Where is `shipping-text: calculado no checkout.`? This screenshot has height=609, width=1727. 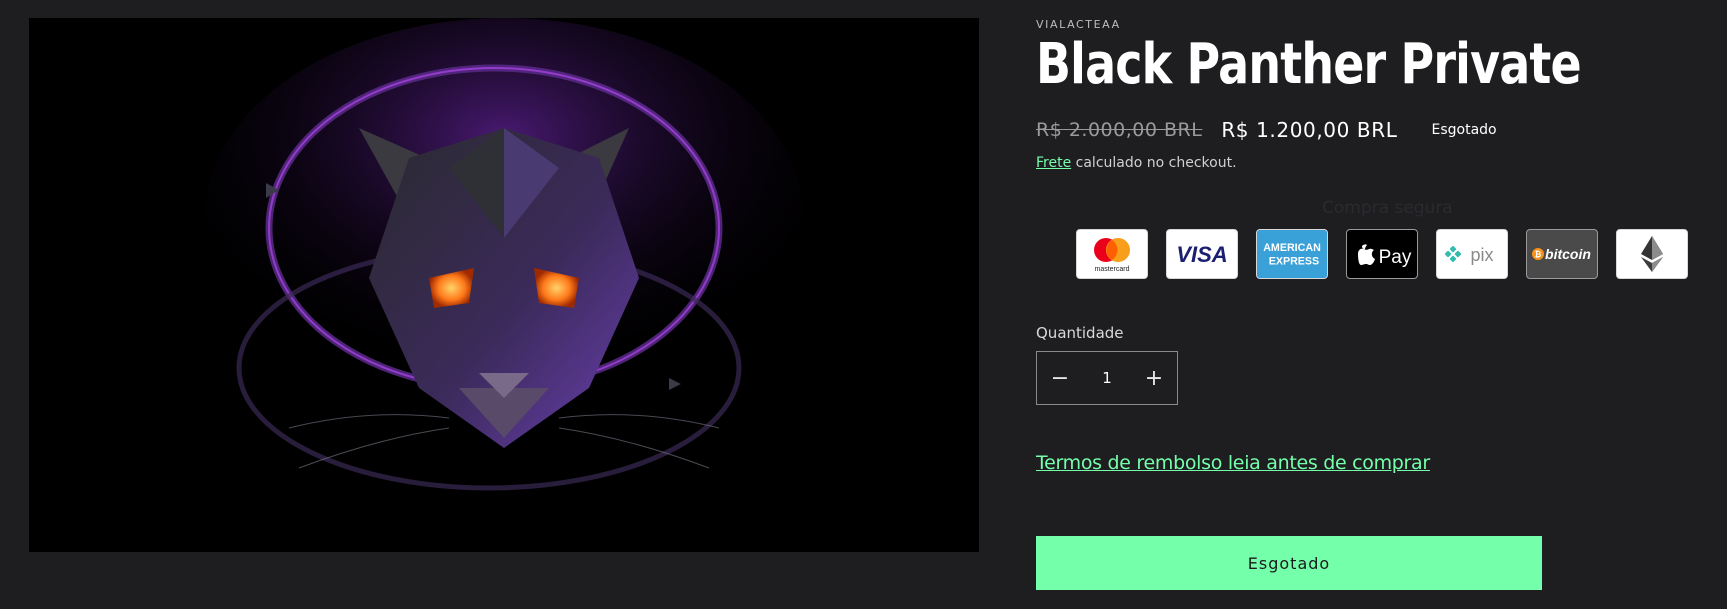 shipping-text: calculado no checkout. is located at coordinates (1154, 163).